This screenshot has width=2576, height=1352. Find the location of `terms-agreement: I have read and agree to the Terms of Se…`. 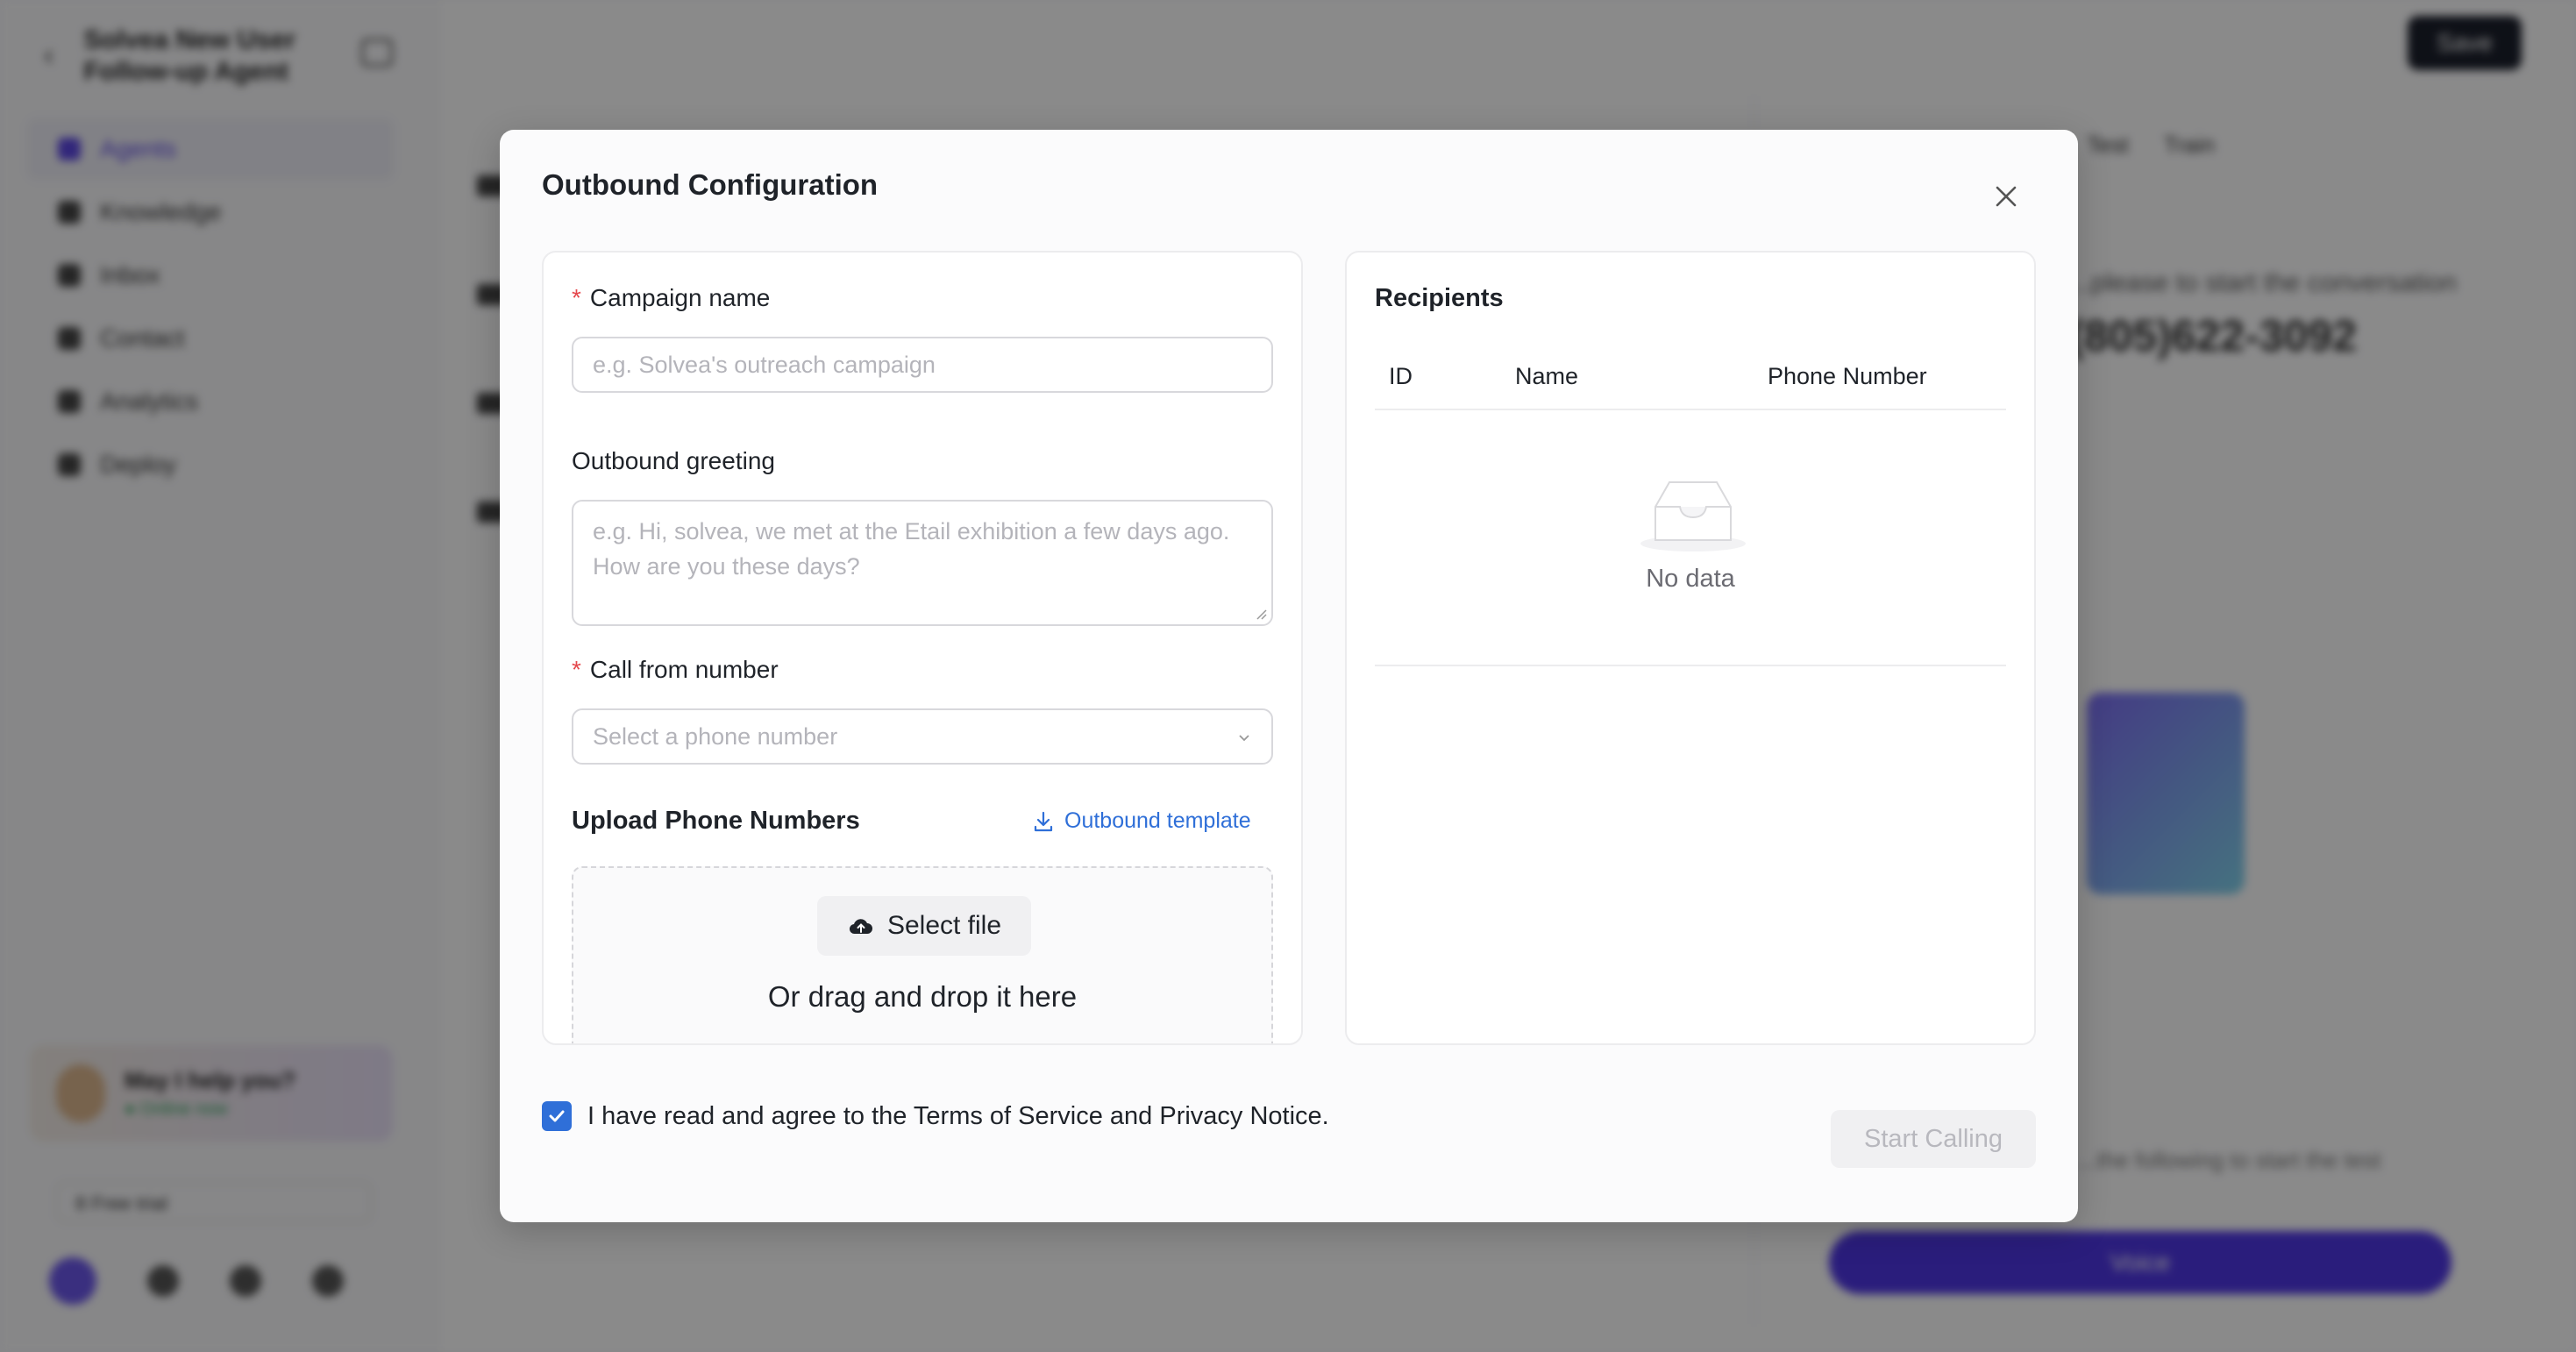

terms-agreement: I have read and agree to the Terms of Se… is located at coordinates (935, 1116).